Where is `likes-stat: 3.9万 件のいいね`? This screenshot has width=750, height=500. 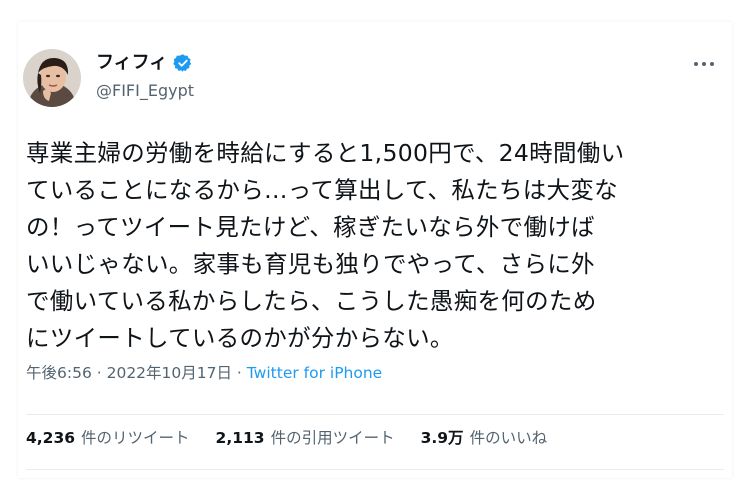 likes-stat: 3.9万 件のいいね is located at coordinates (484, 438).